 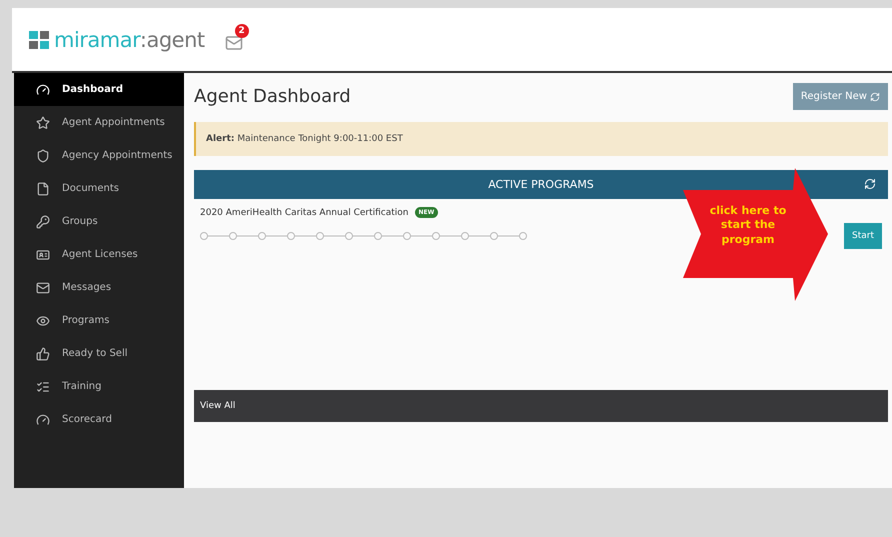 What do you see at coordinates (43, 255) in the screenshot?
I see `id-card-icon` at bounding box center [43, 255].